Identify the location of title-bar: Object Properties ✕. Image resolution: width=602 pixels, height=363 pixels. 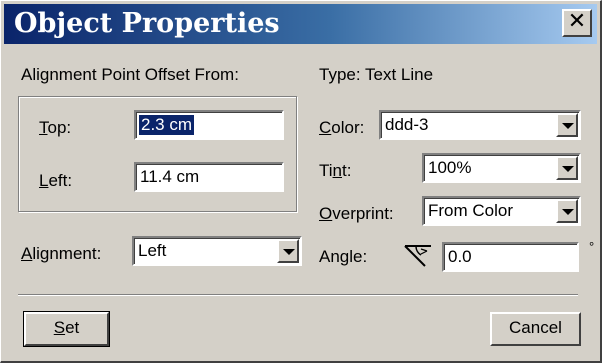
(300, 24).